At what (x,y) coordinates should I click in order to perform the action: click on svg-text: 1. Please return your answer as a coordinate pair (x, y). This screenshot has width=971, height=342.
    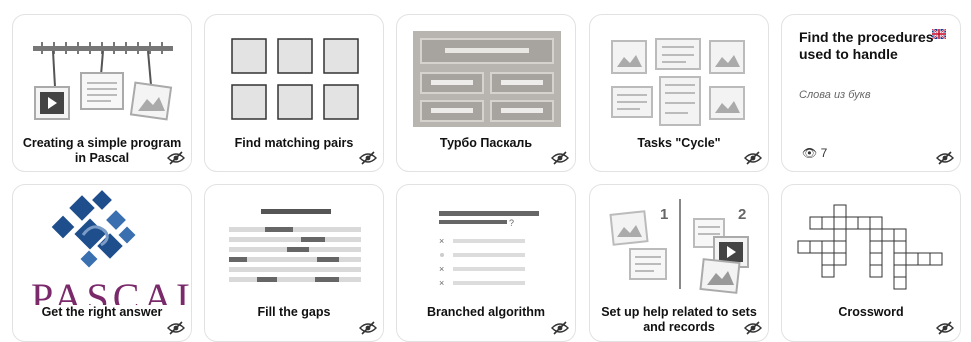
    Looking at the image, I should click on (664, 214).